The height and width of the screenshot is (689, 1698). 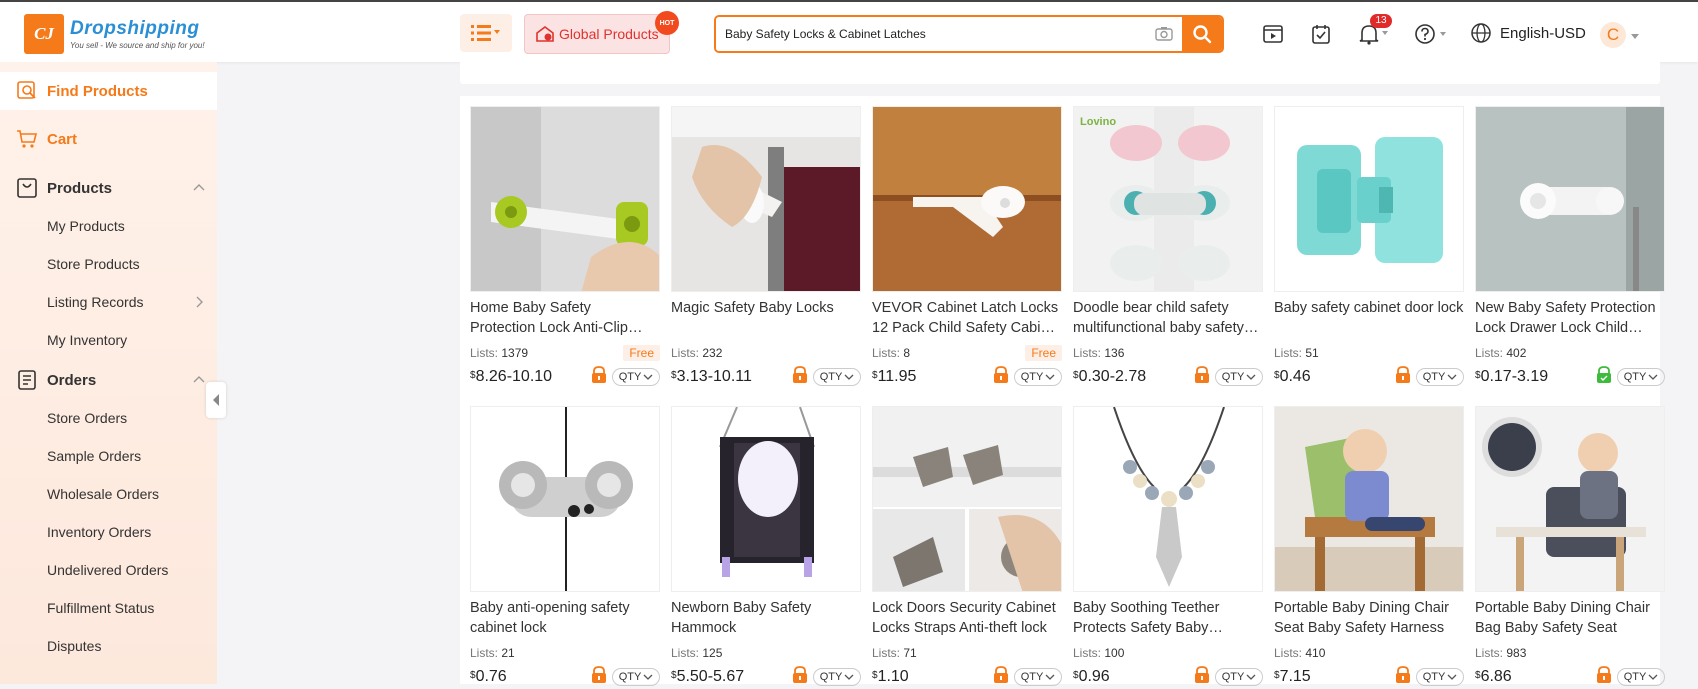 What do you see at coordinates (108, 188) in the screenshot?
I see `sidebar-item-products: Products` at bounding box center [108, 188].